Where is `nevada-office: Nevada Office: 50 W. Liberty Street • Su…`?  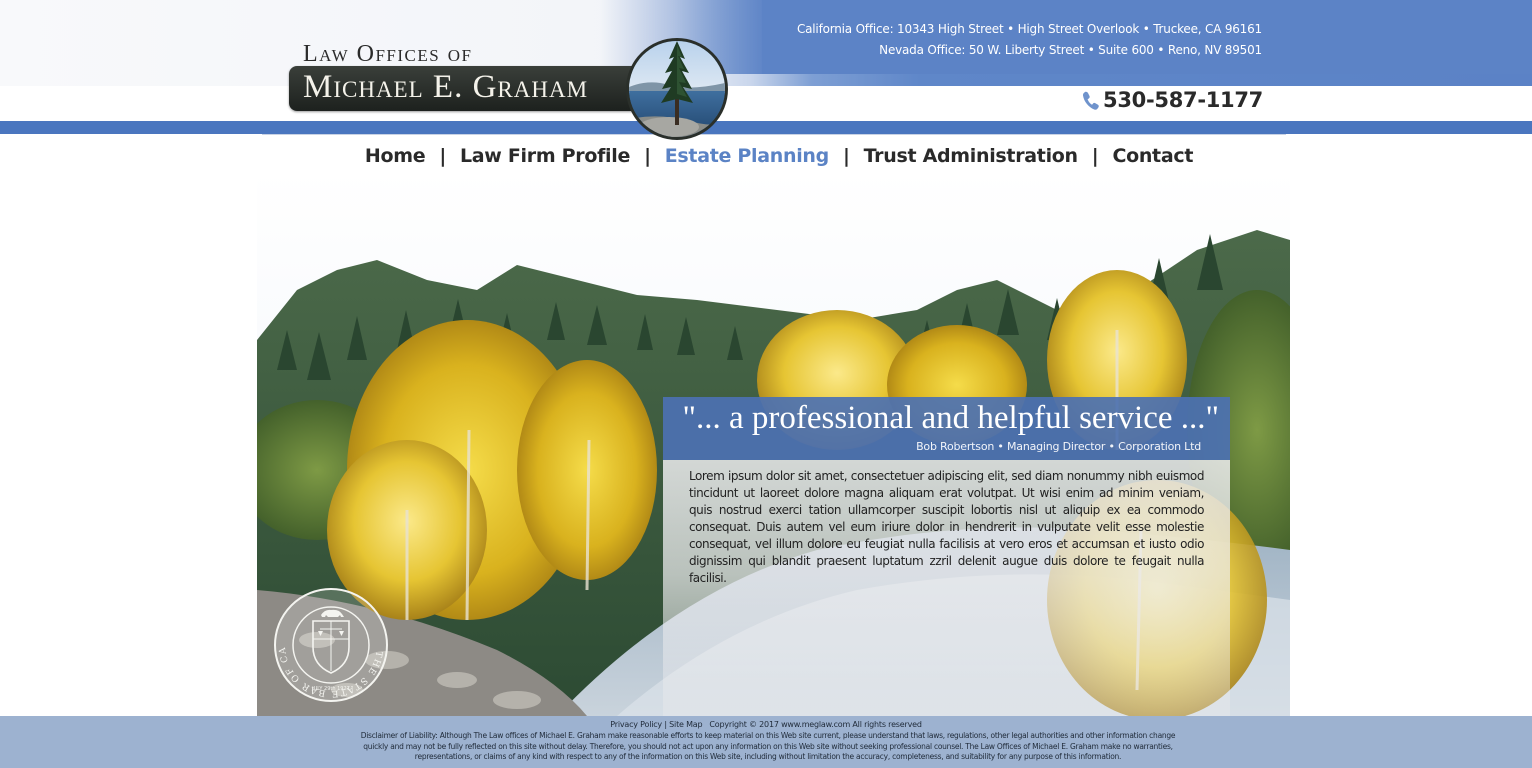
nevada-office: Nevada Office: 50 W. Liberty Street • Su… is located at coordinates (1070, 50).